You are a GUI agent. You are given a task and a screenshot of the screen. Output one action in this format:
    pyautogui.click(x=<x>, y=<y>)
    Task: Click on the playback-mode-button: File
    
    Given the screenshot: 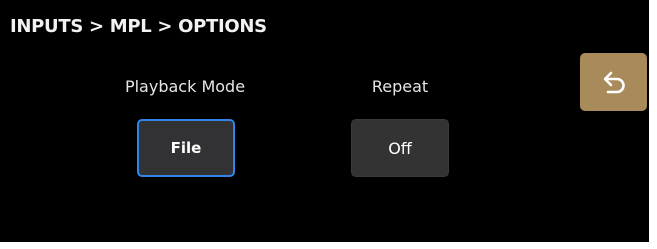 What is the action you would take?
    pyautogui.click(x=186, y=148)
    